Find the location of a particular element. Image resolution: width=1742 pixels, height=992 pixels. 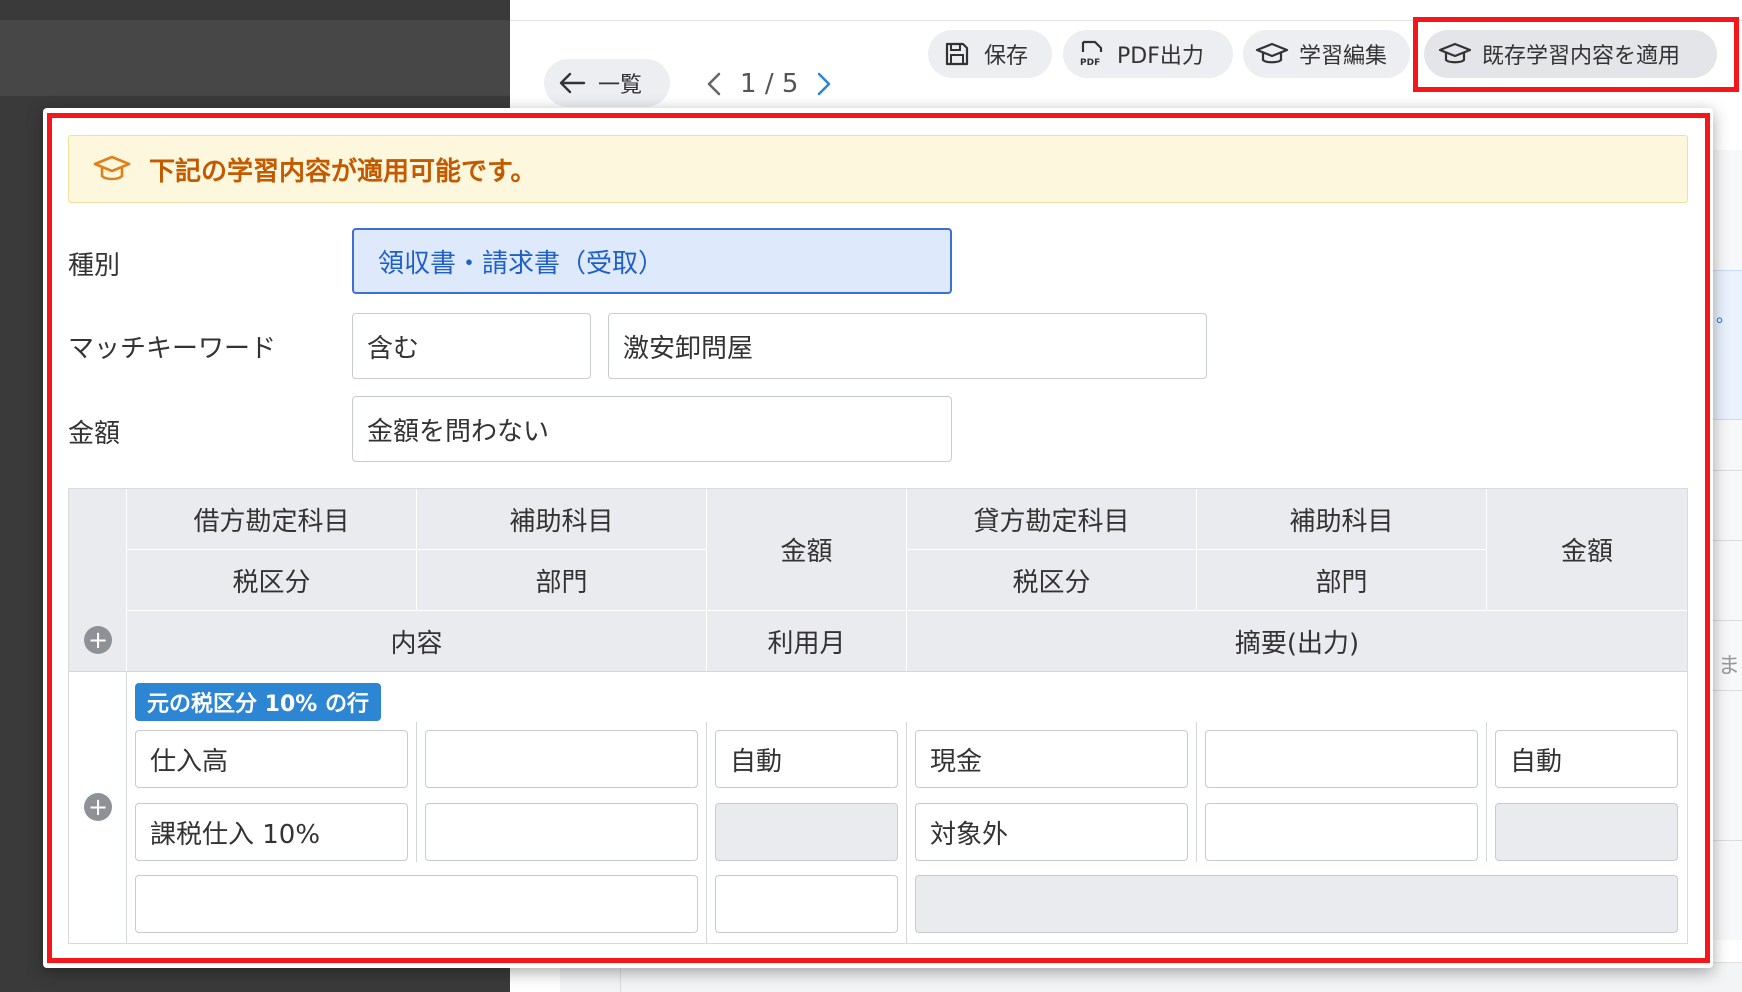

edit-learning-button: 学習編集 is located at coordinates (1326, 54).